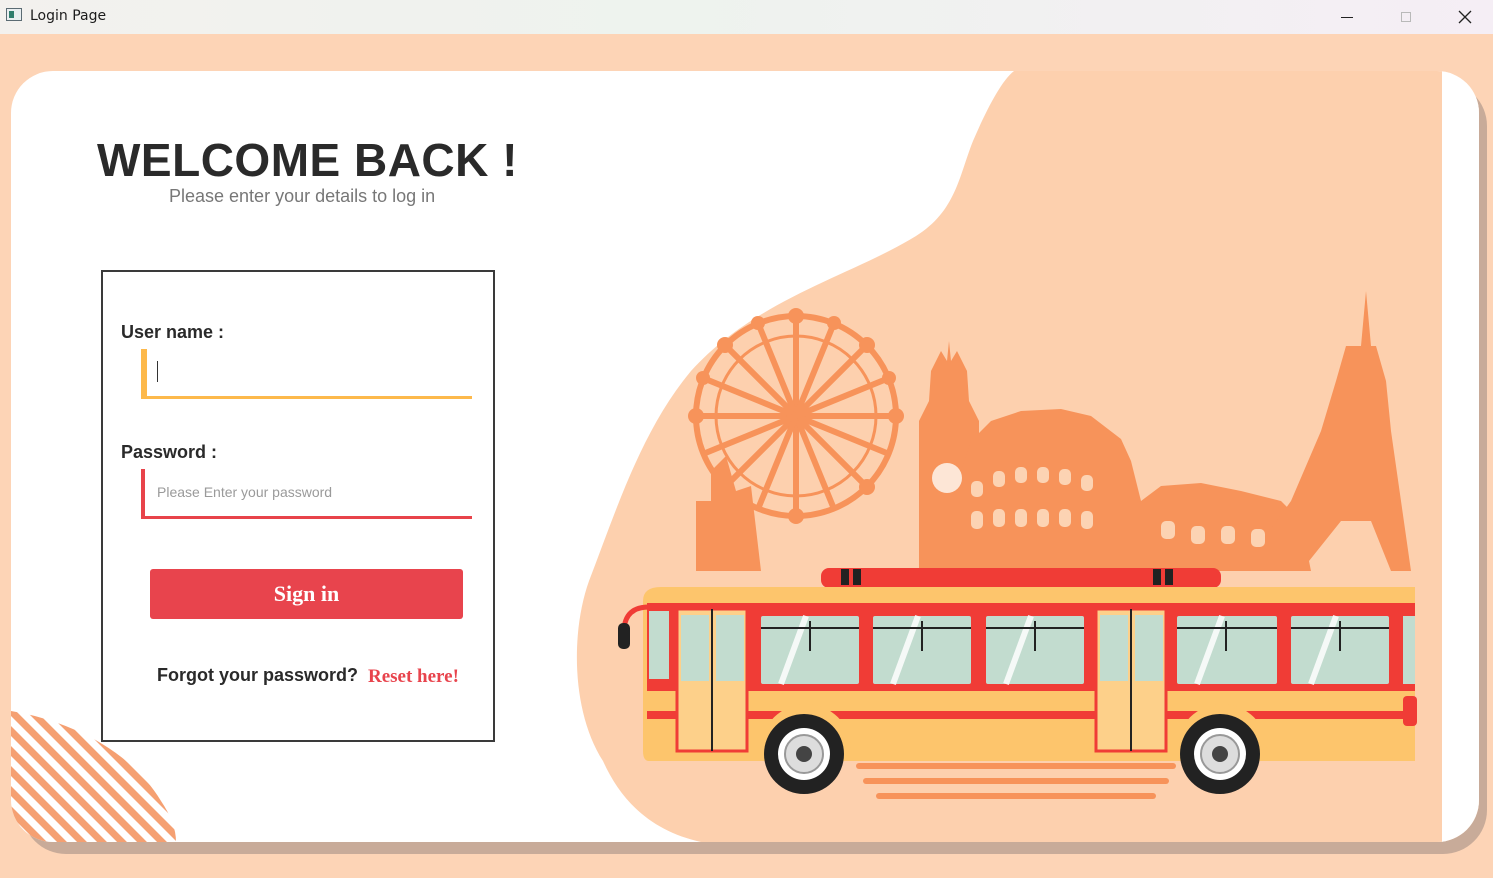 Image resolution: width=1493 pixels, height=878 pixels. Describe the element at coordinates (1017, 681) in the screenshot. I see `bus-illustration` at that location.